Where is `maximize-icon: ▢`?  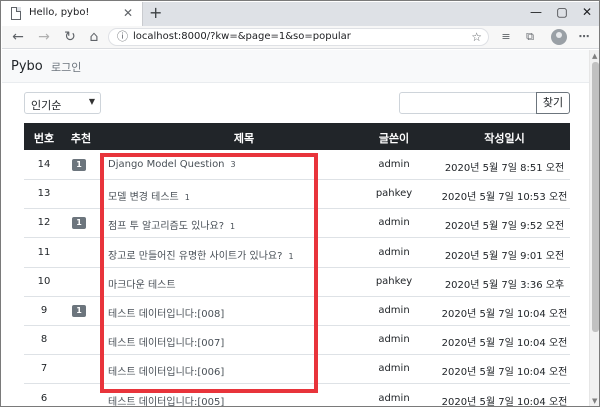
maximize-icon: ▢ is located at coordinates (562, 12).